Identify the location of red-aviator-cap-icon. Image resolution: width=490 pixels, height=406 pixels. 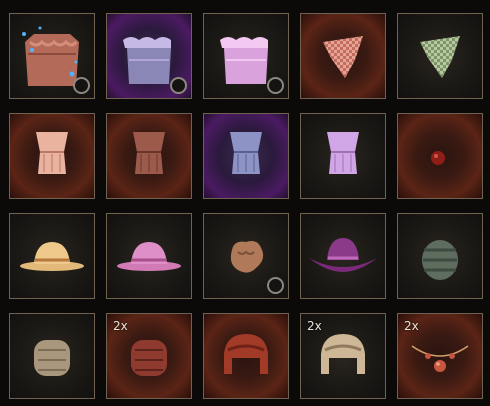
(246, 354).